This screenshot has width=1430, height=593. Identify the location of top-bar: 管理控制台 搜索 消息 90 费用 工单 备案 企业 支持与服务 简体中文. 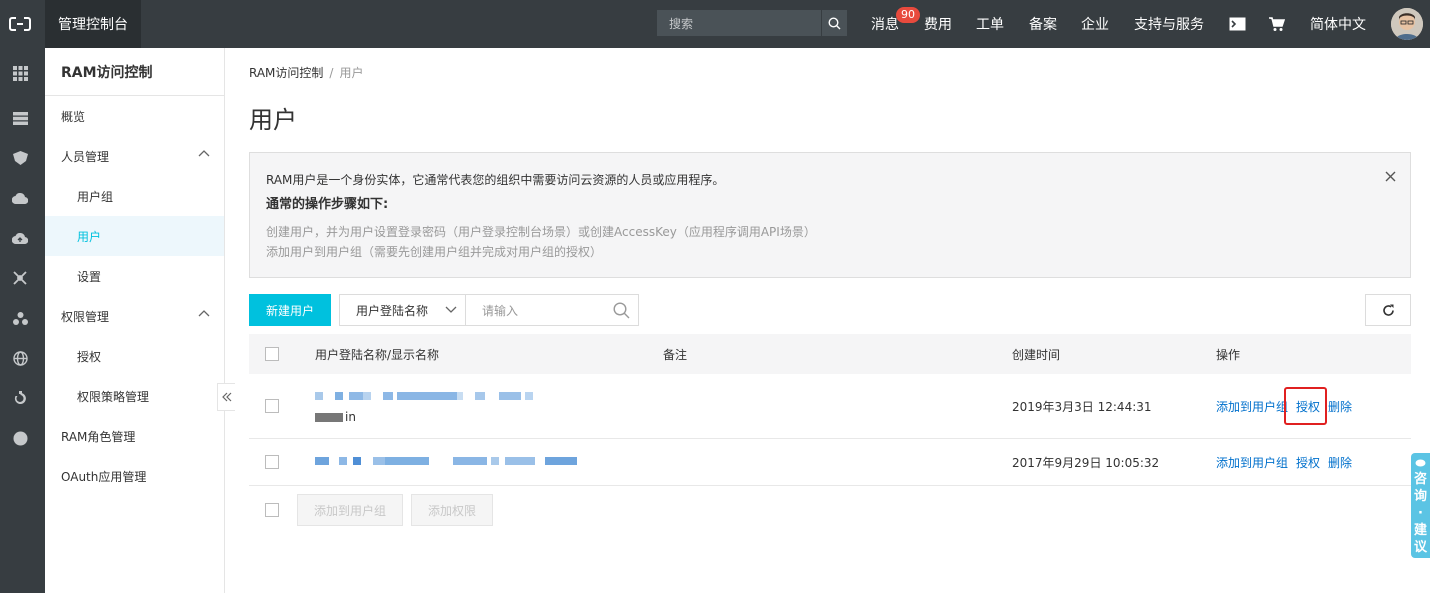
(715, 24).